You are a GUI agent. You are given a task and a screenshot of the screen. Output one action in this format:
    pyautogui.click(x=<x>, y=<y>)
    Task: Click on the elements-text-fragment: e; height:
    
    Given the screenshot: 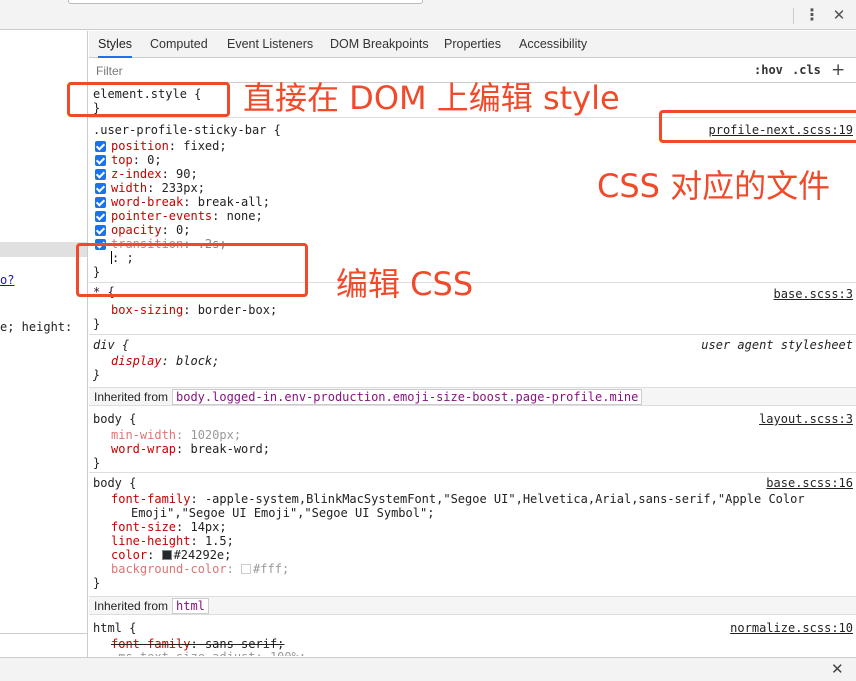 What is the action you would take?
    pyautogui.click(x=36, y=327)
    